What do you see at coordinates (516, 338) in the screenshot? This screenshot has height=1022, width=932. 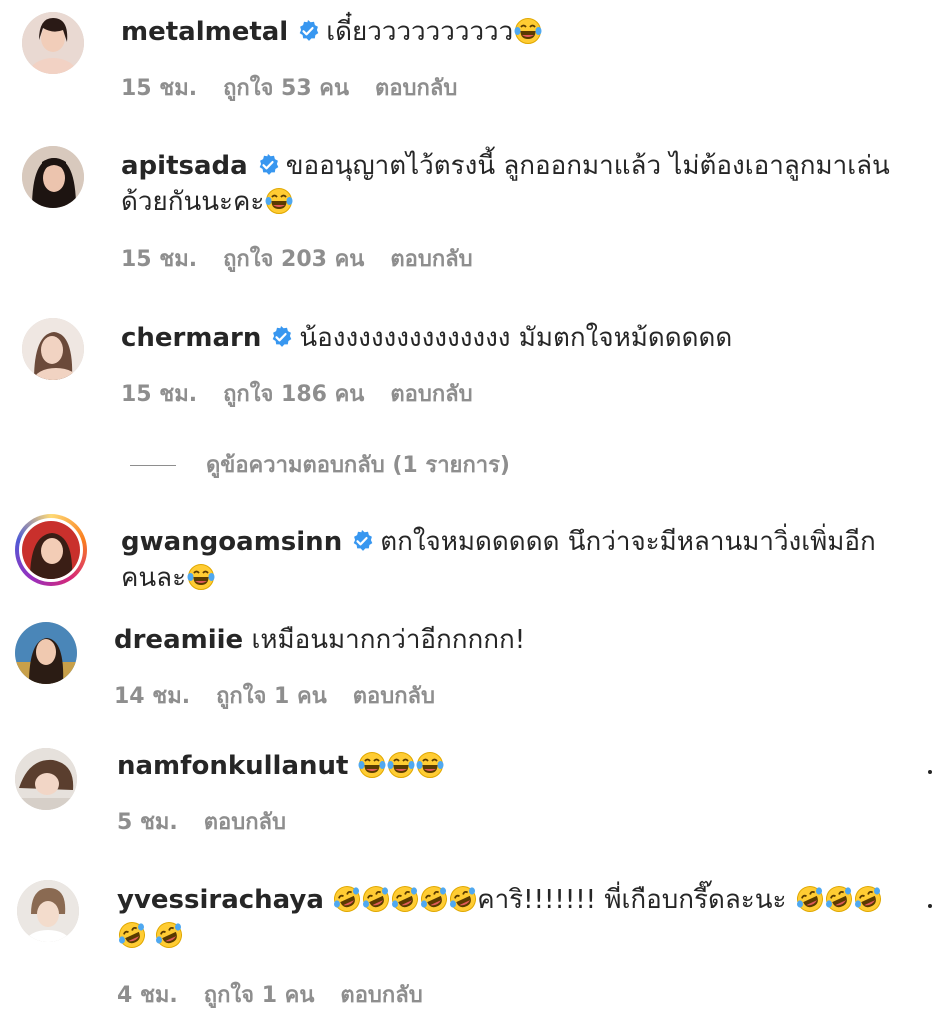 I see `comment-text: น้องงงงงงงงงงงงงง มัมตกใจหม้ดดดดด` at bounding box center [516, 338].